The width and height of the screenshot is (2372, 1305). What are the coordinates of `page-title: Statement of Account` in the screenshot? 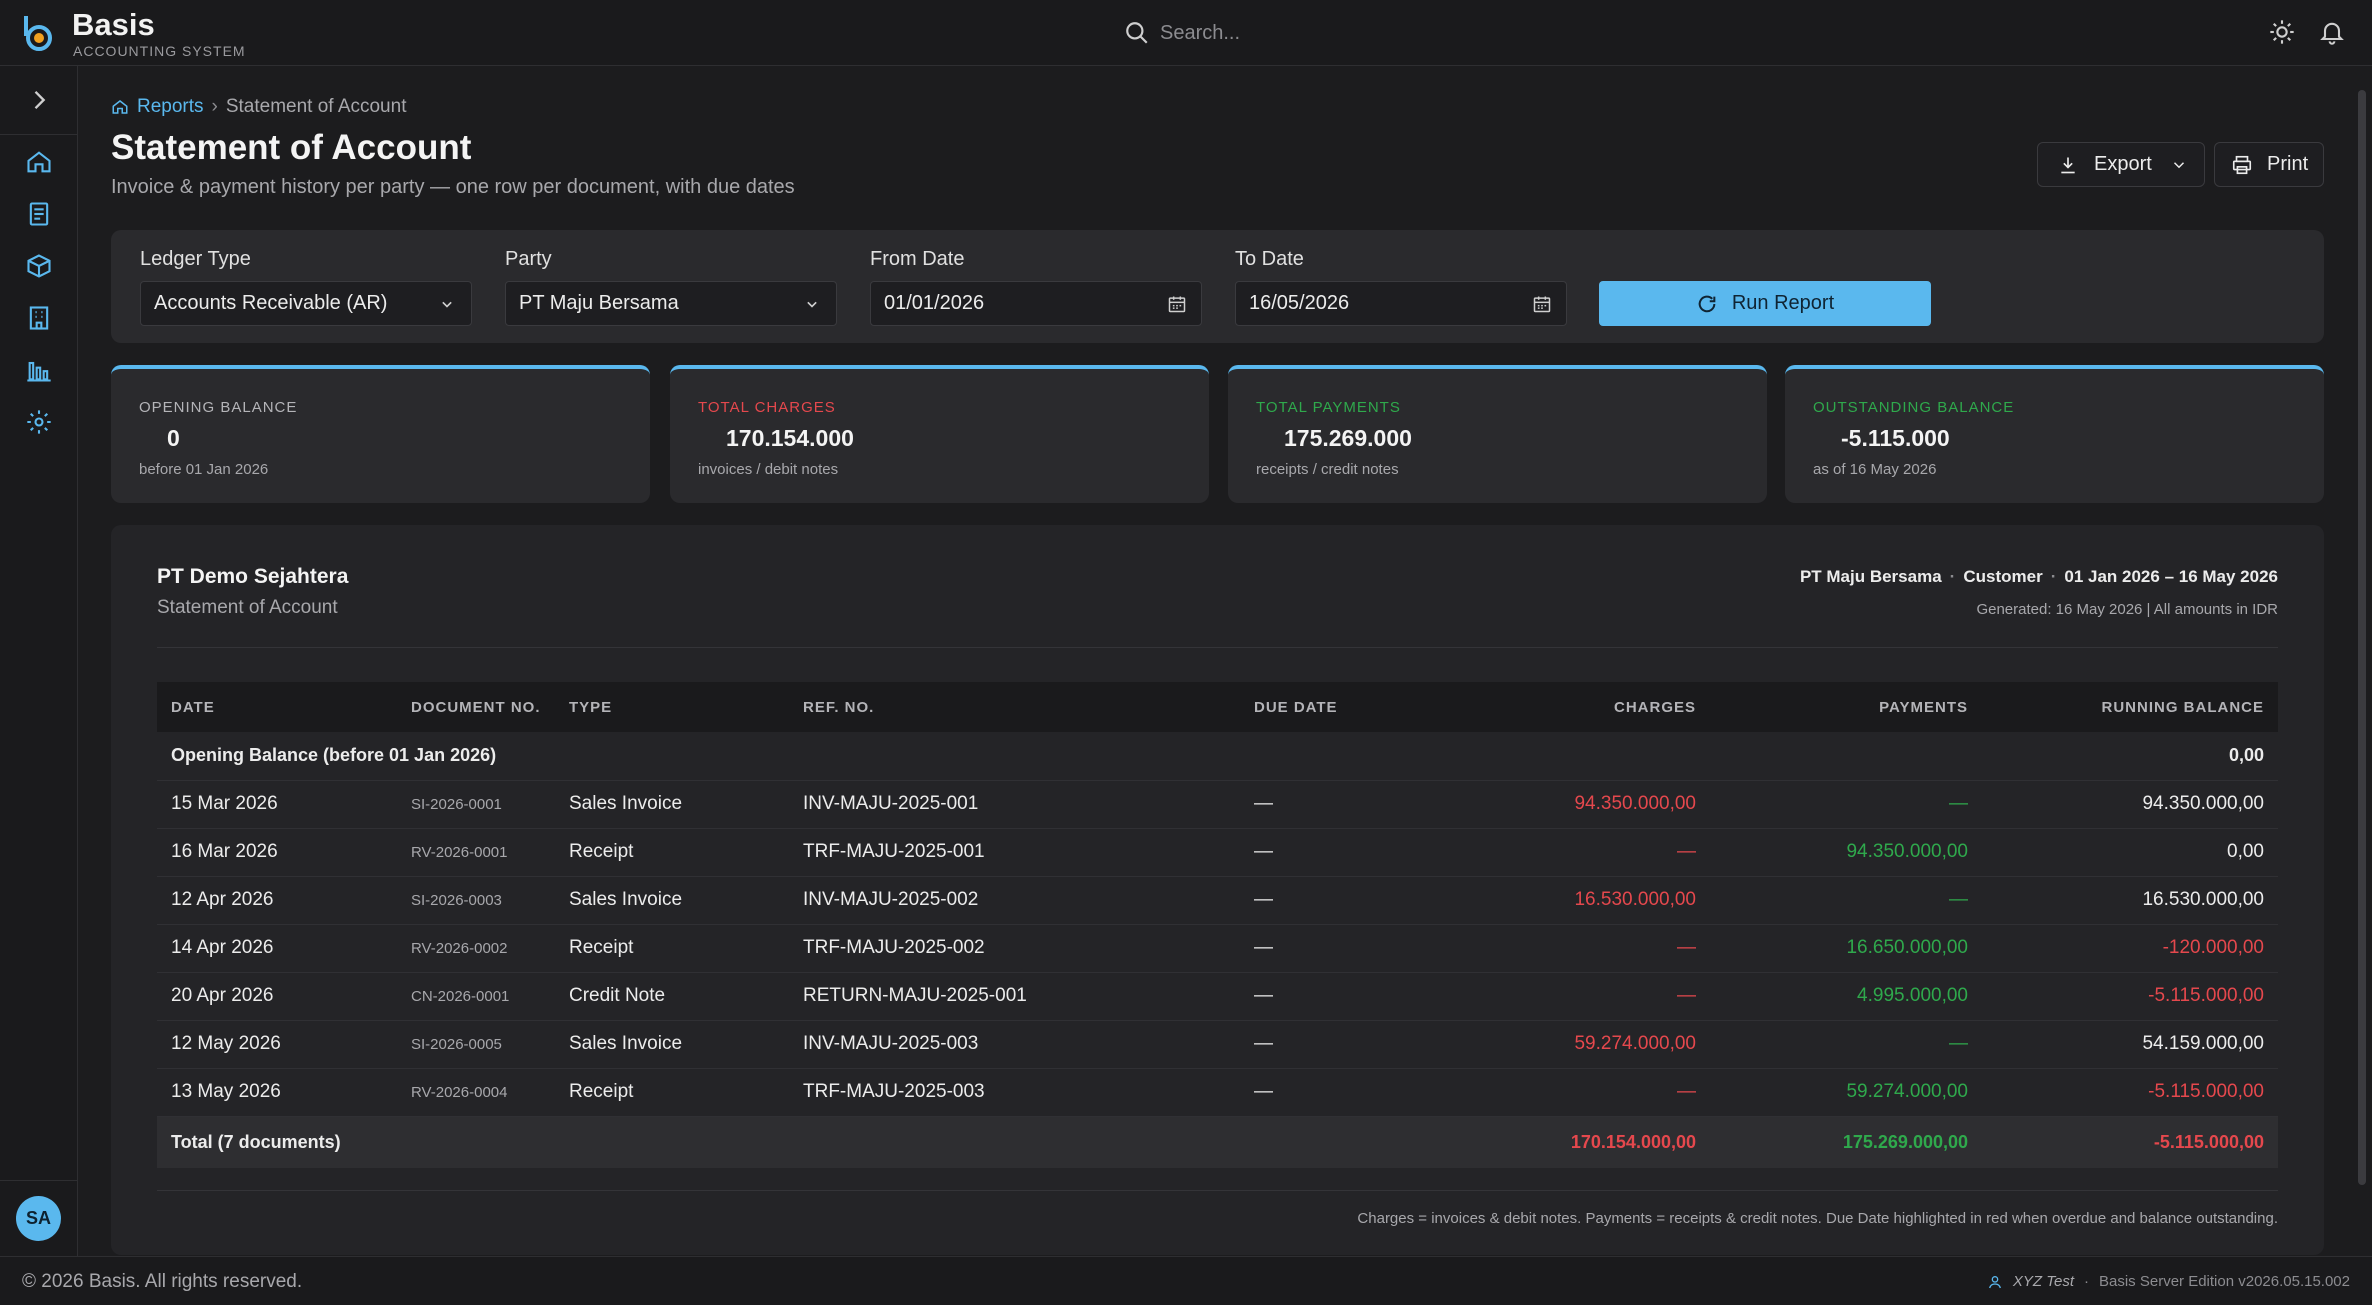 It's located at (291, 147).